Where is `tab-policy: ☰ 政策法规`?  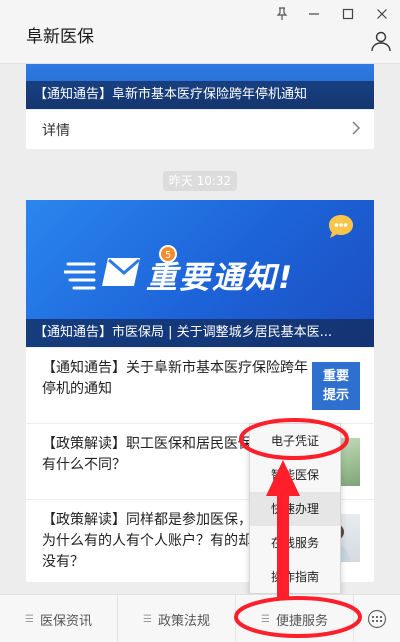 tab-policy: ☰ 政策法规 is located at coordinates (177, 618).